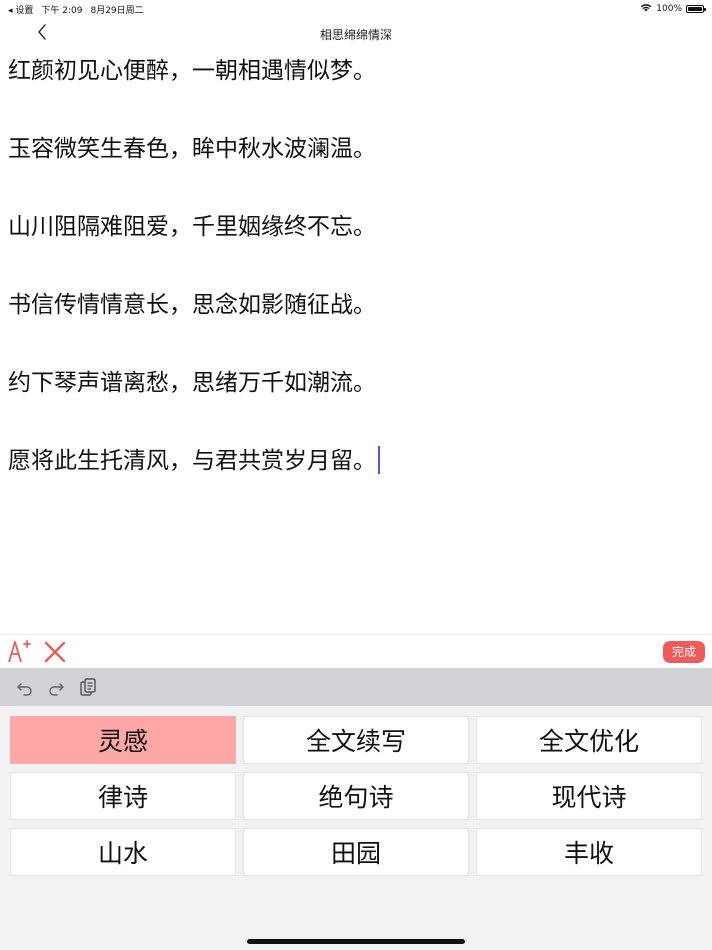 Image resolution: width=712 pixels, height=950 pixels. What do you see at coordinates (356, 941) in the screenshot?
I see `home-indicator` at bounding box center [356, 941].